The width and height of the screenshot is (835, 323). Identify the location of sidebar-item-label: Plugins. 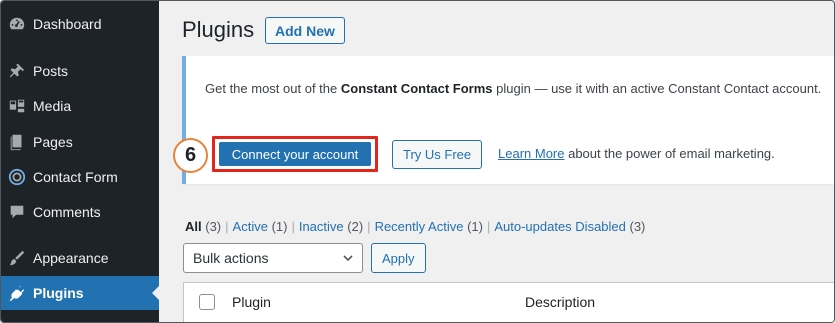
(58, 293).